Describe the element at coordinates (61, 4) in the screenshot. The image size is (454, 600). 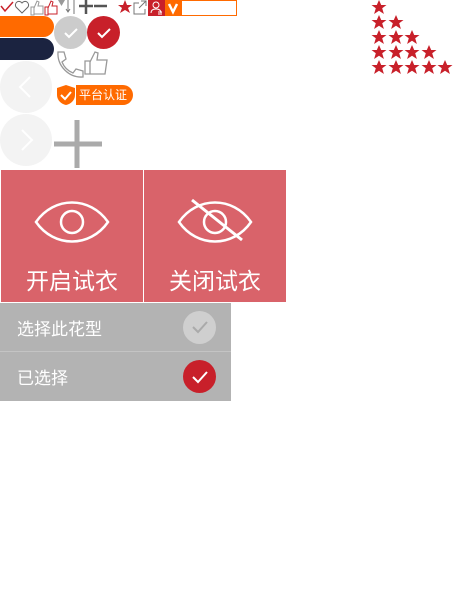
I see `triangle-down-icon` at that location.